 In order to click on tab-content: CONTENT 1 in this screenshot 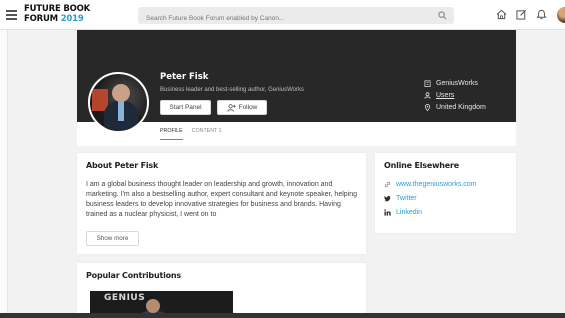, I will do `click(207, 134)`.